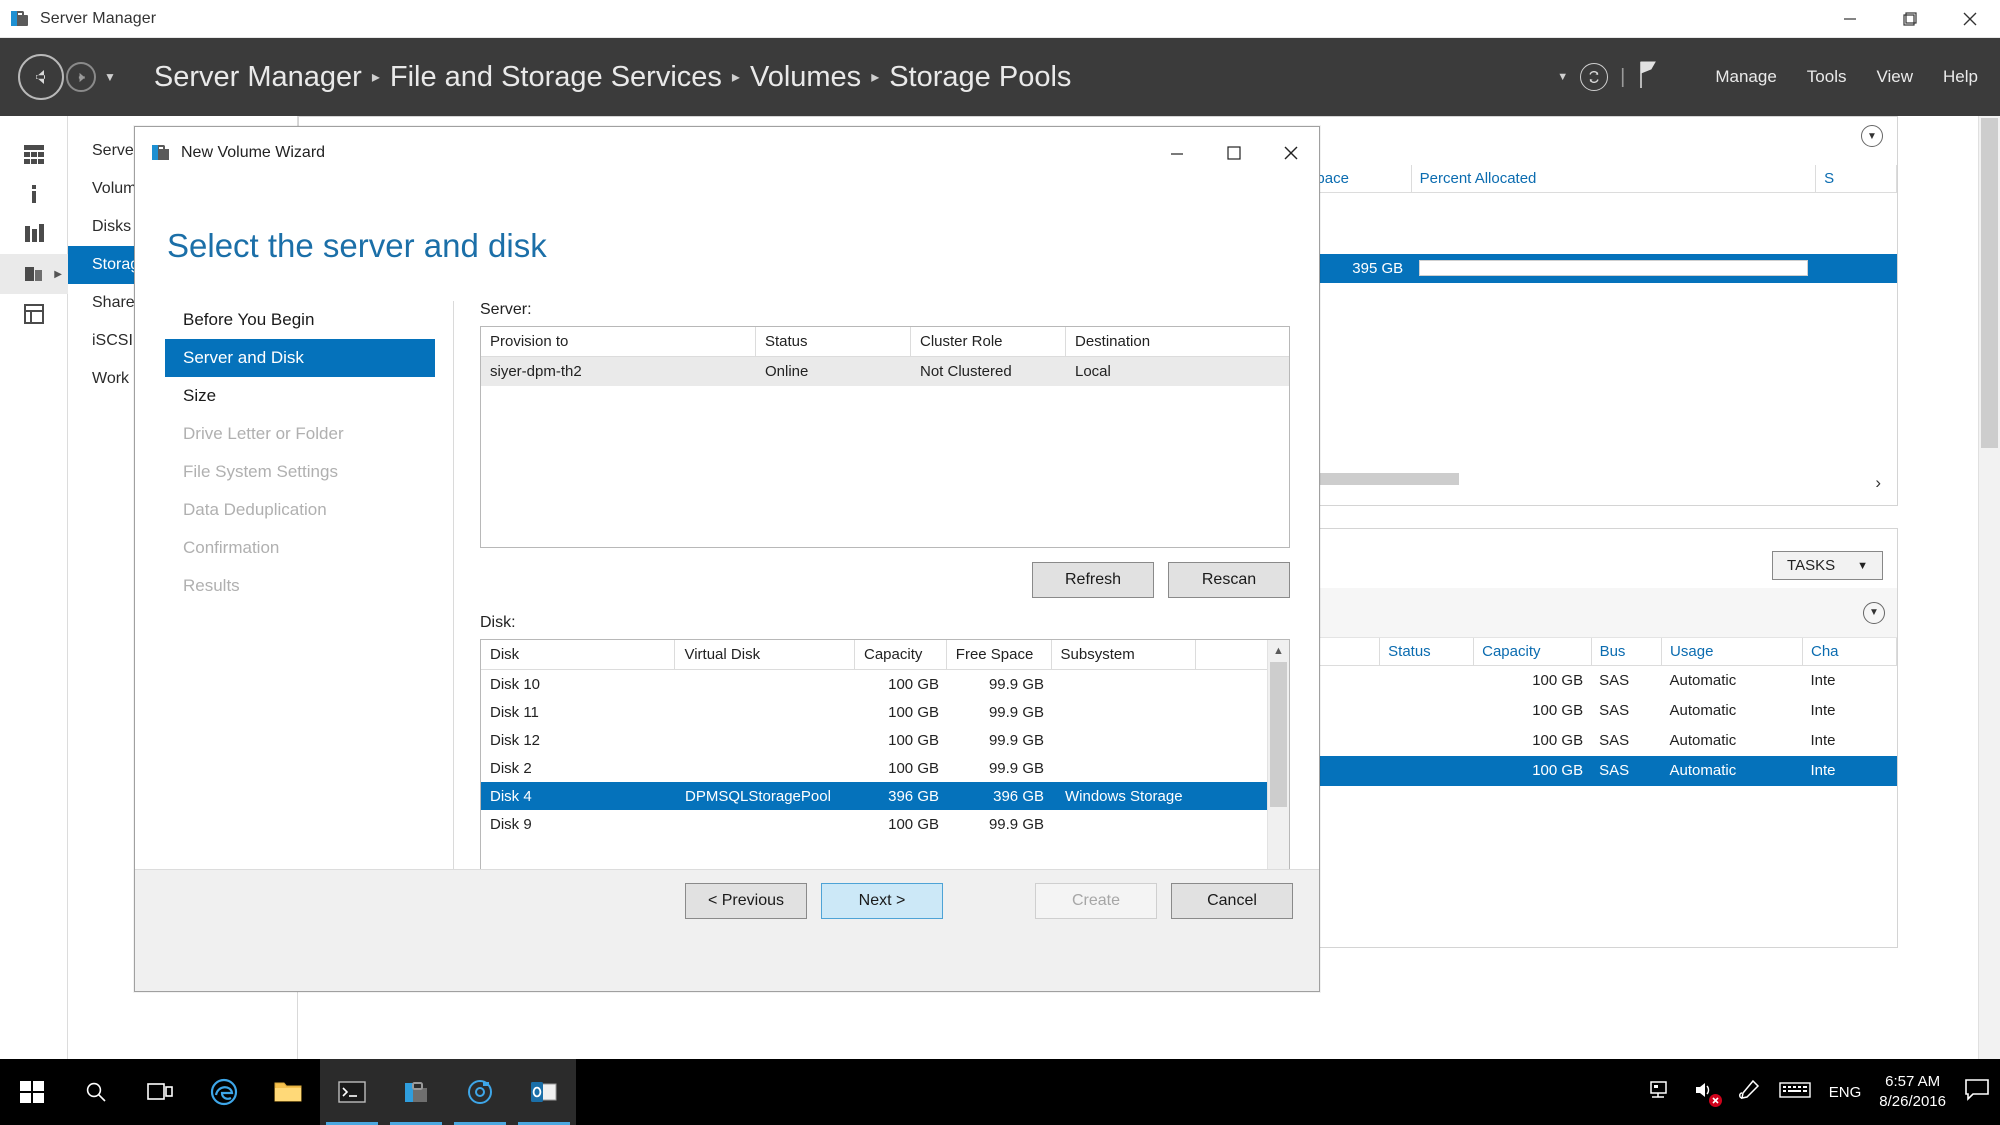  I want to click on pen-icon, so click(1749, 1092).